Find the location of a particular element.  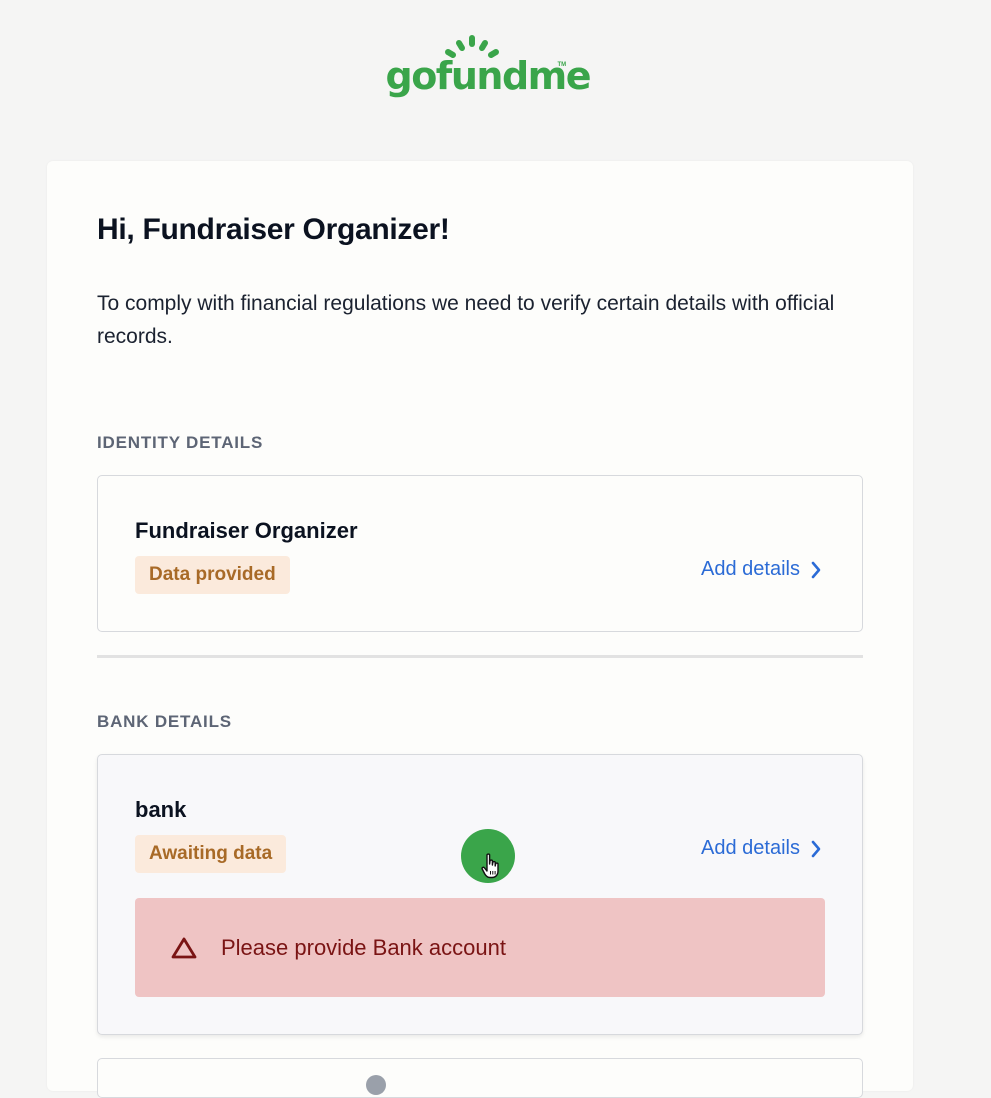

bank-name: bank is located at coordinates (161, 809).